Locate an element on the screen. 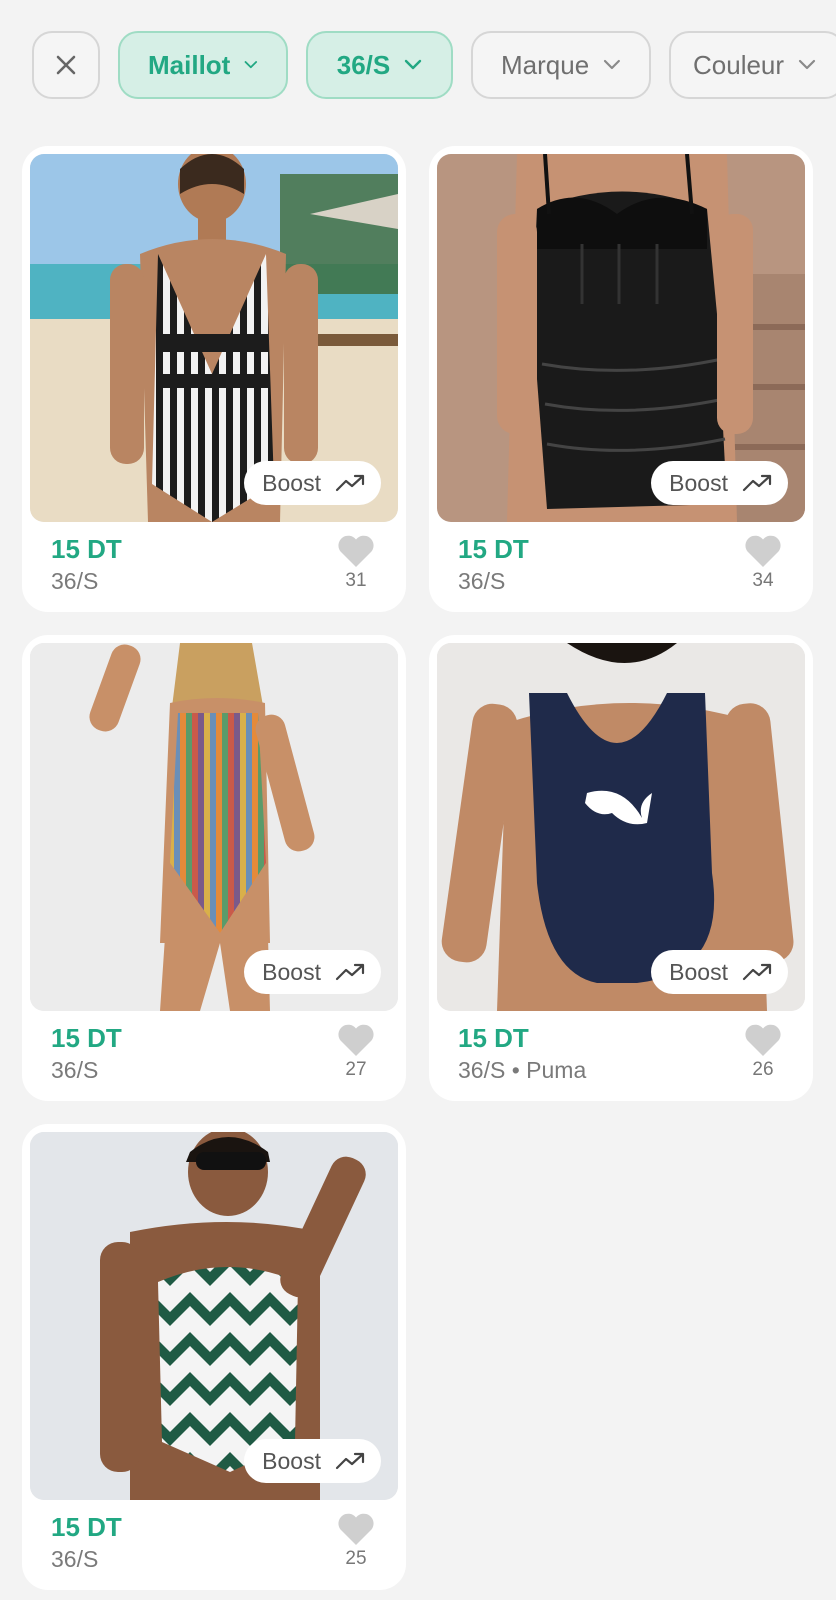 This screenshot has height=1600, width=836. close-icon is located at coordinates (66, 65).